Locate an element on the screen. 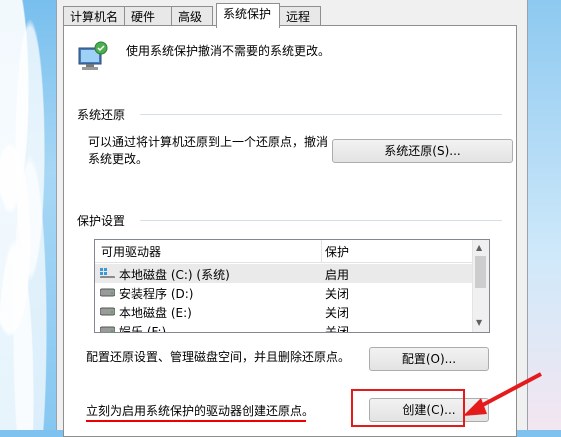  drive-protection-state: 启用 is located at coordinates (337, 275).